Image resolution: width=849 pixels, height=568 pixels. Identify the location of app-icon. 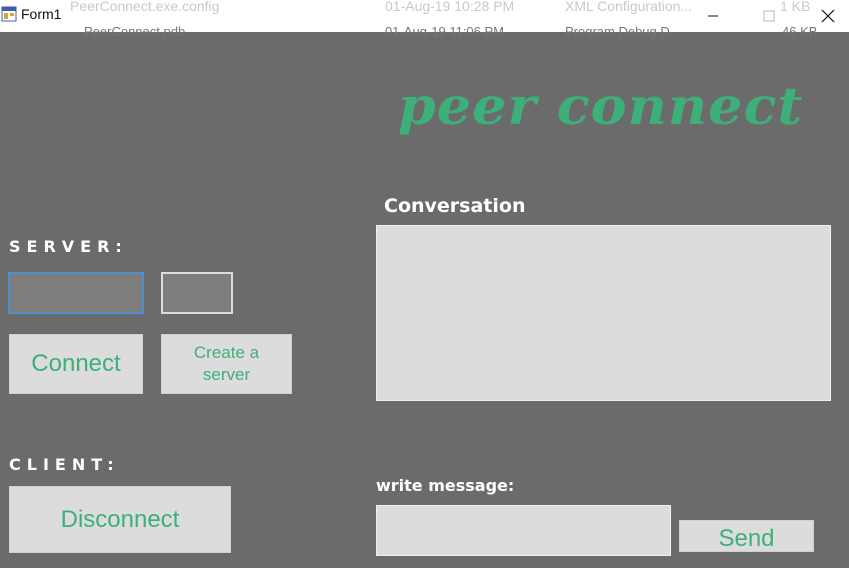
(9, 14).